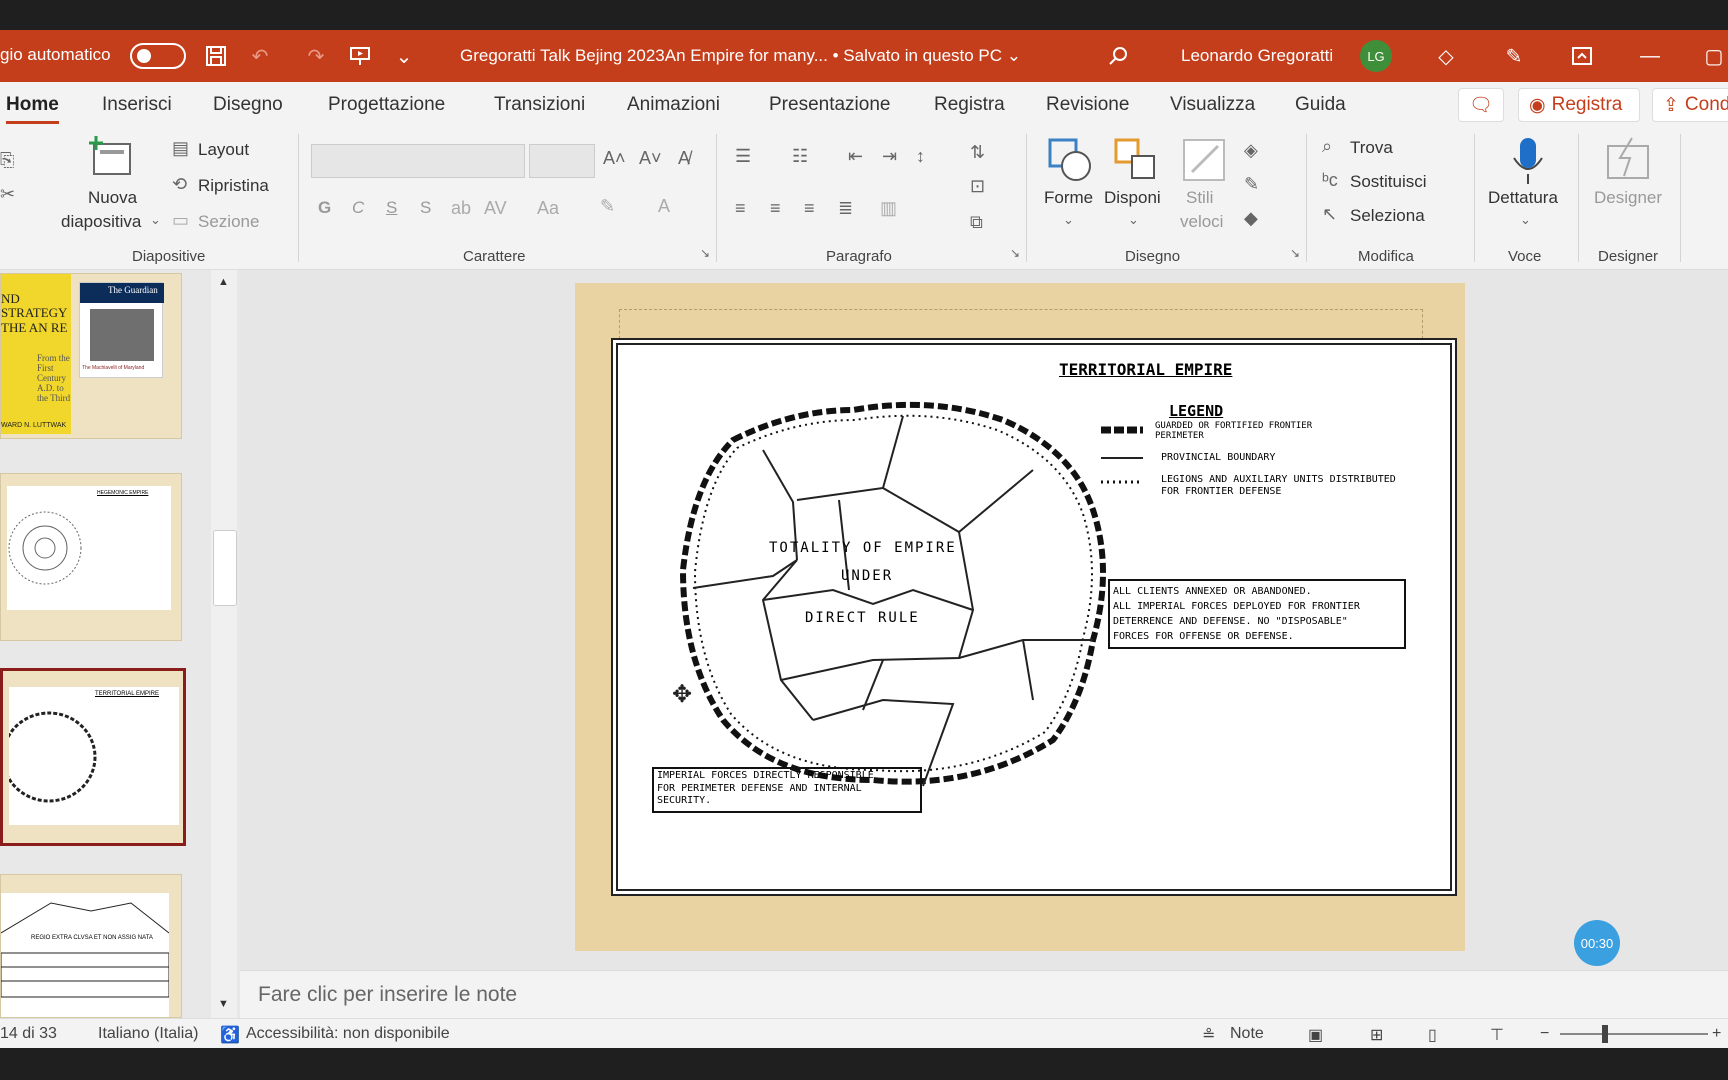 The height and width of the screenshot is (1080, 1728). Describe the element at coordinates (1376, 1035) in the screenshot. I see `slide-sorter-icon: ⊞` at that location.